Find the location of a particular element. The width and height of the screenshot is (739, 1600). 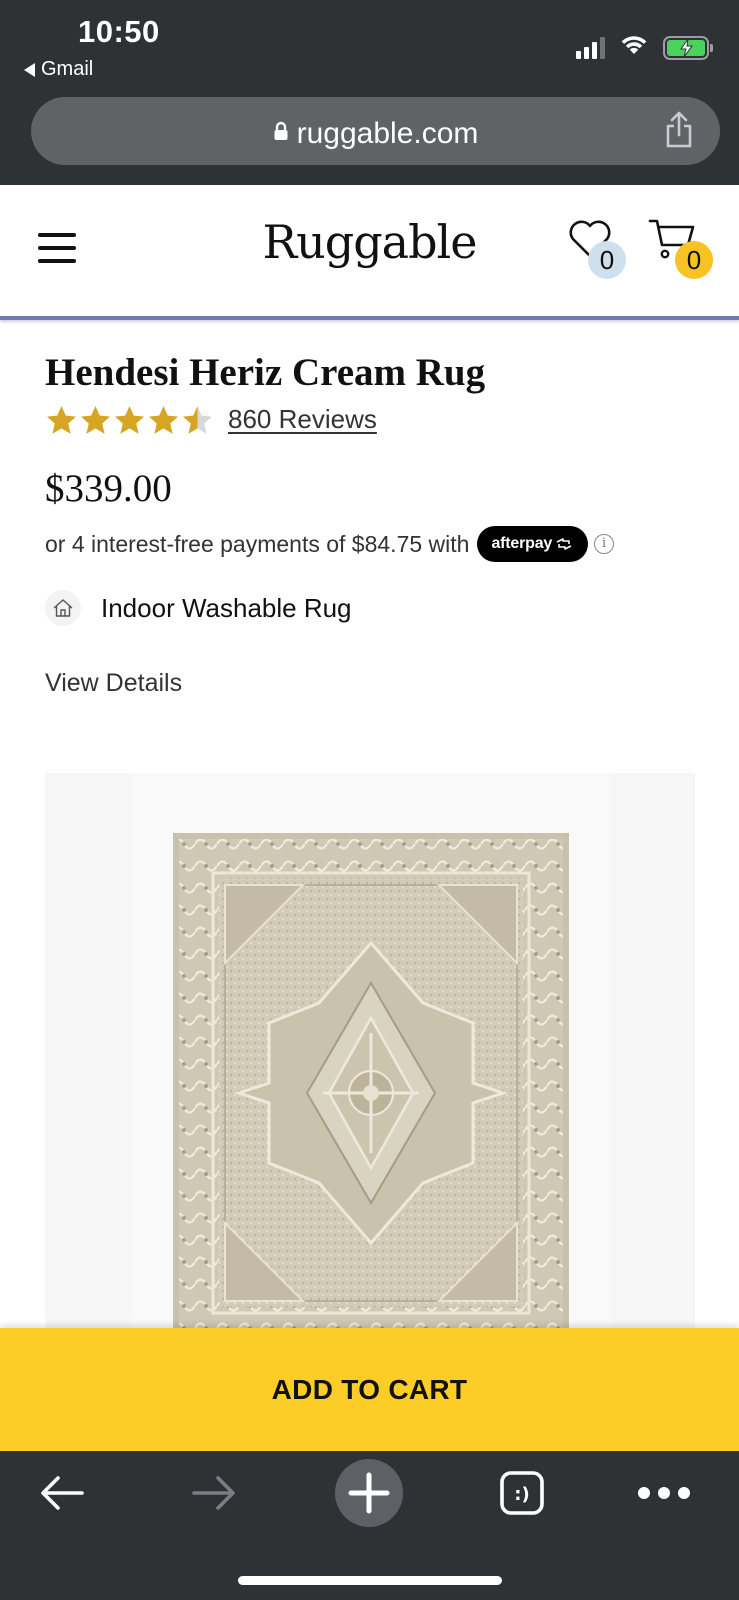

afterpay-logo: afterpay is located at coordinates (533, 544).